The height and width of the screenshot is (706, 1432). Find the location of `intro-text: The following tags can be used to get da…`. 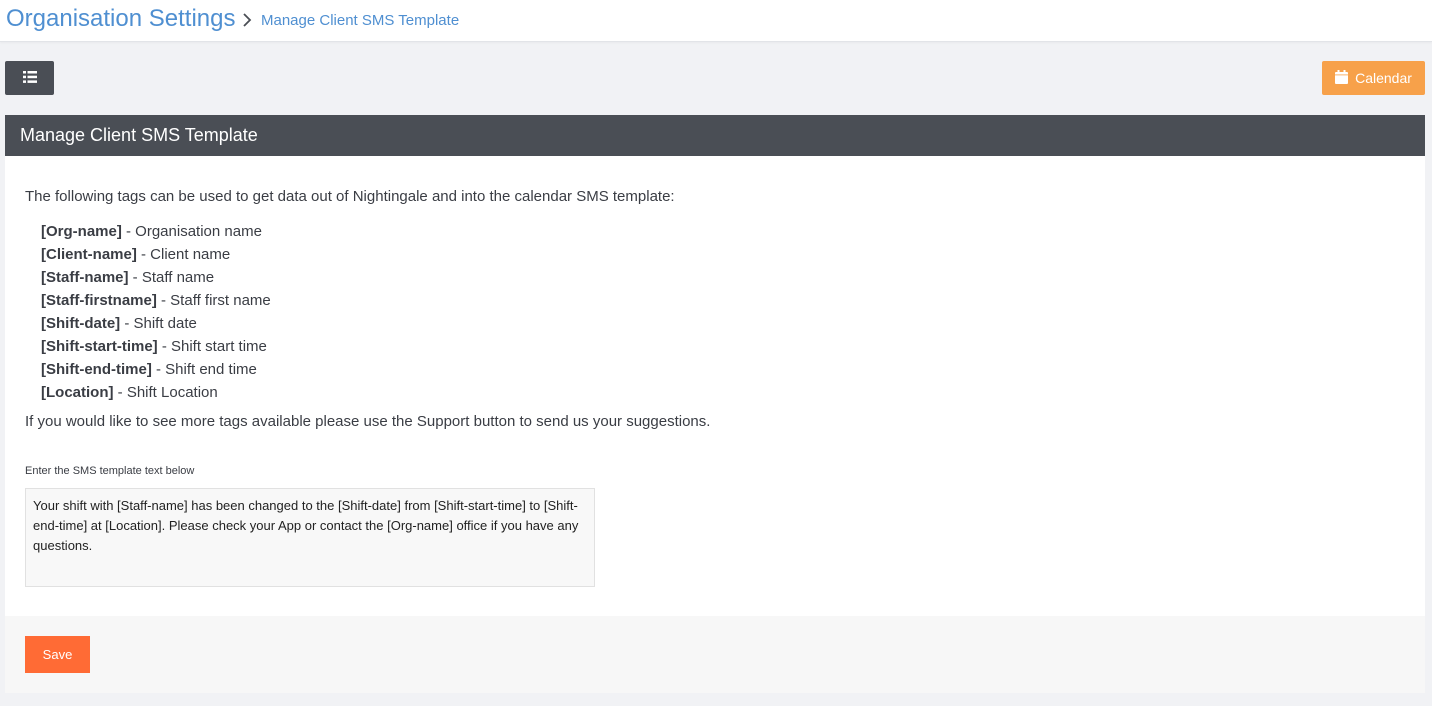

intro-text: The following tags can be used to get da… is located at coordinates (350, 196).